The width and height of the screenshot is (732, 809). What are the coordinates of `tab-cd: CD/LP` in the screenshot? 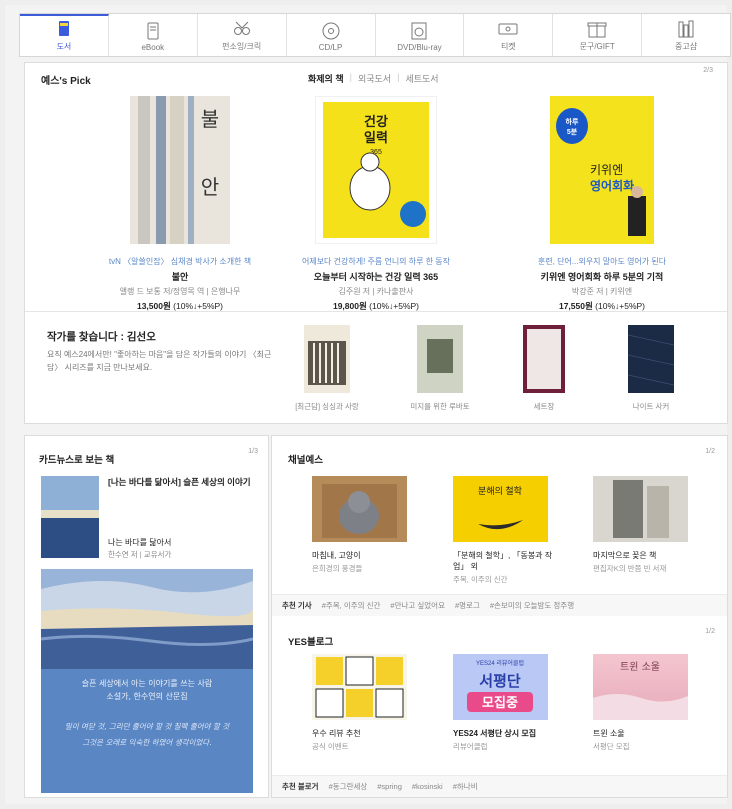 It's located at (331, 35).